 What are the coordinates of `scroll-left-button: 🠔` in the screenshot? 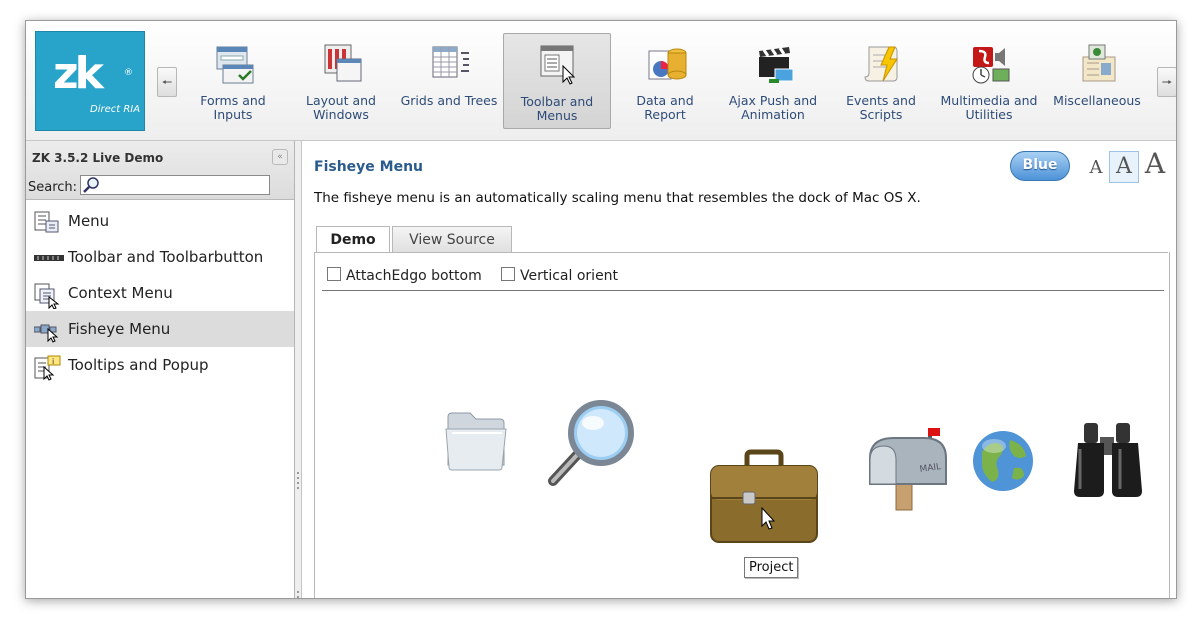 It's located at (167, 82).